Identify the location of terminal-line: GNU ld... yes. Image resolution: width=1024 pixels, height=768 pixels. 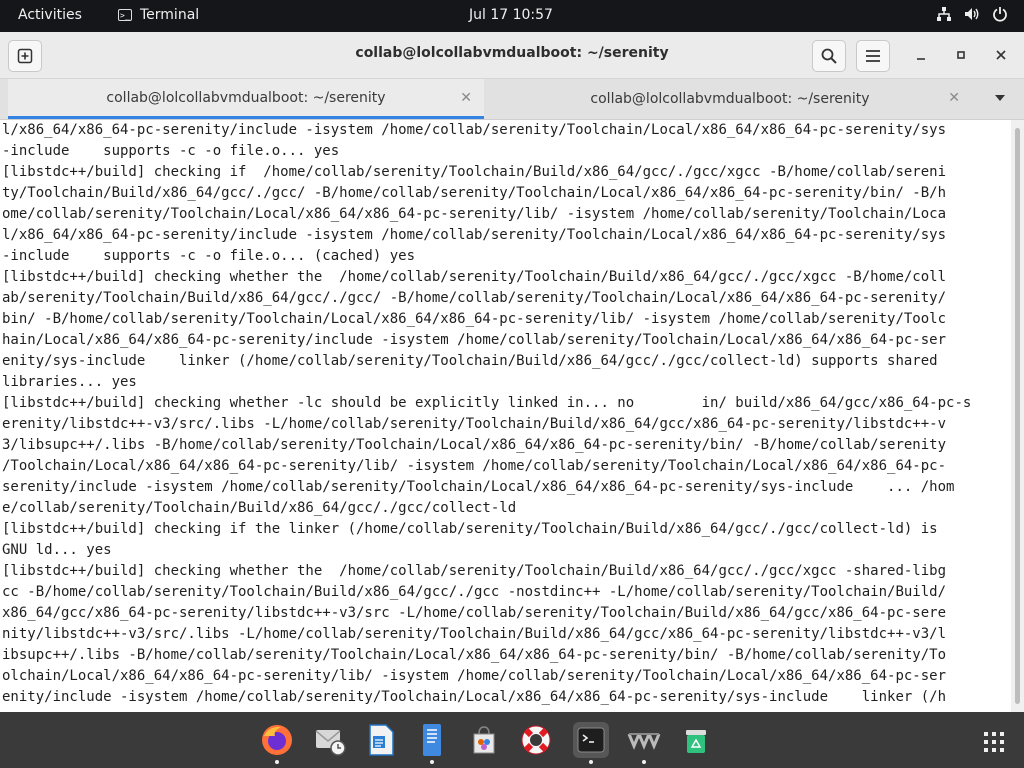
(57, 550).